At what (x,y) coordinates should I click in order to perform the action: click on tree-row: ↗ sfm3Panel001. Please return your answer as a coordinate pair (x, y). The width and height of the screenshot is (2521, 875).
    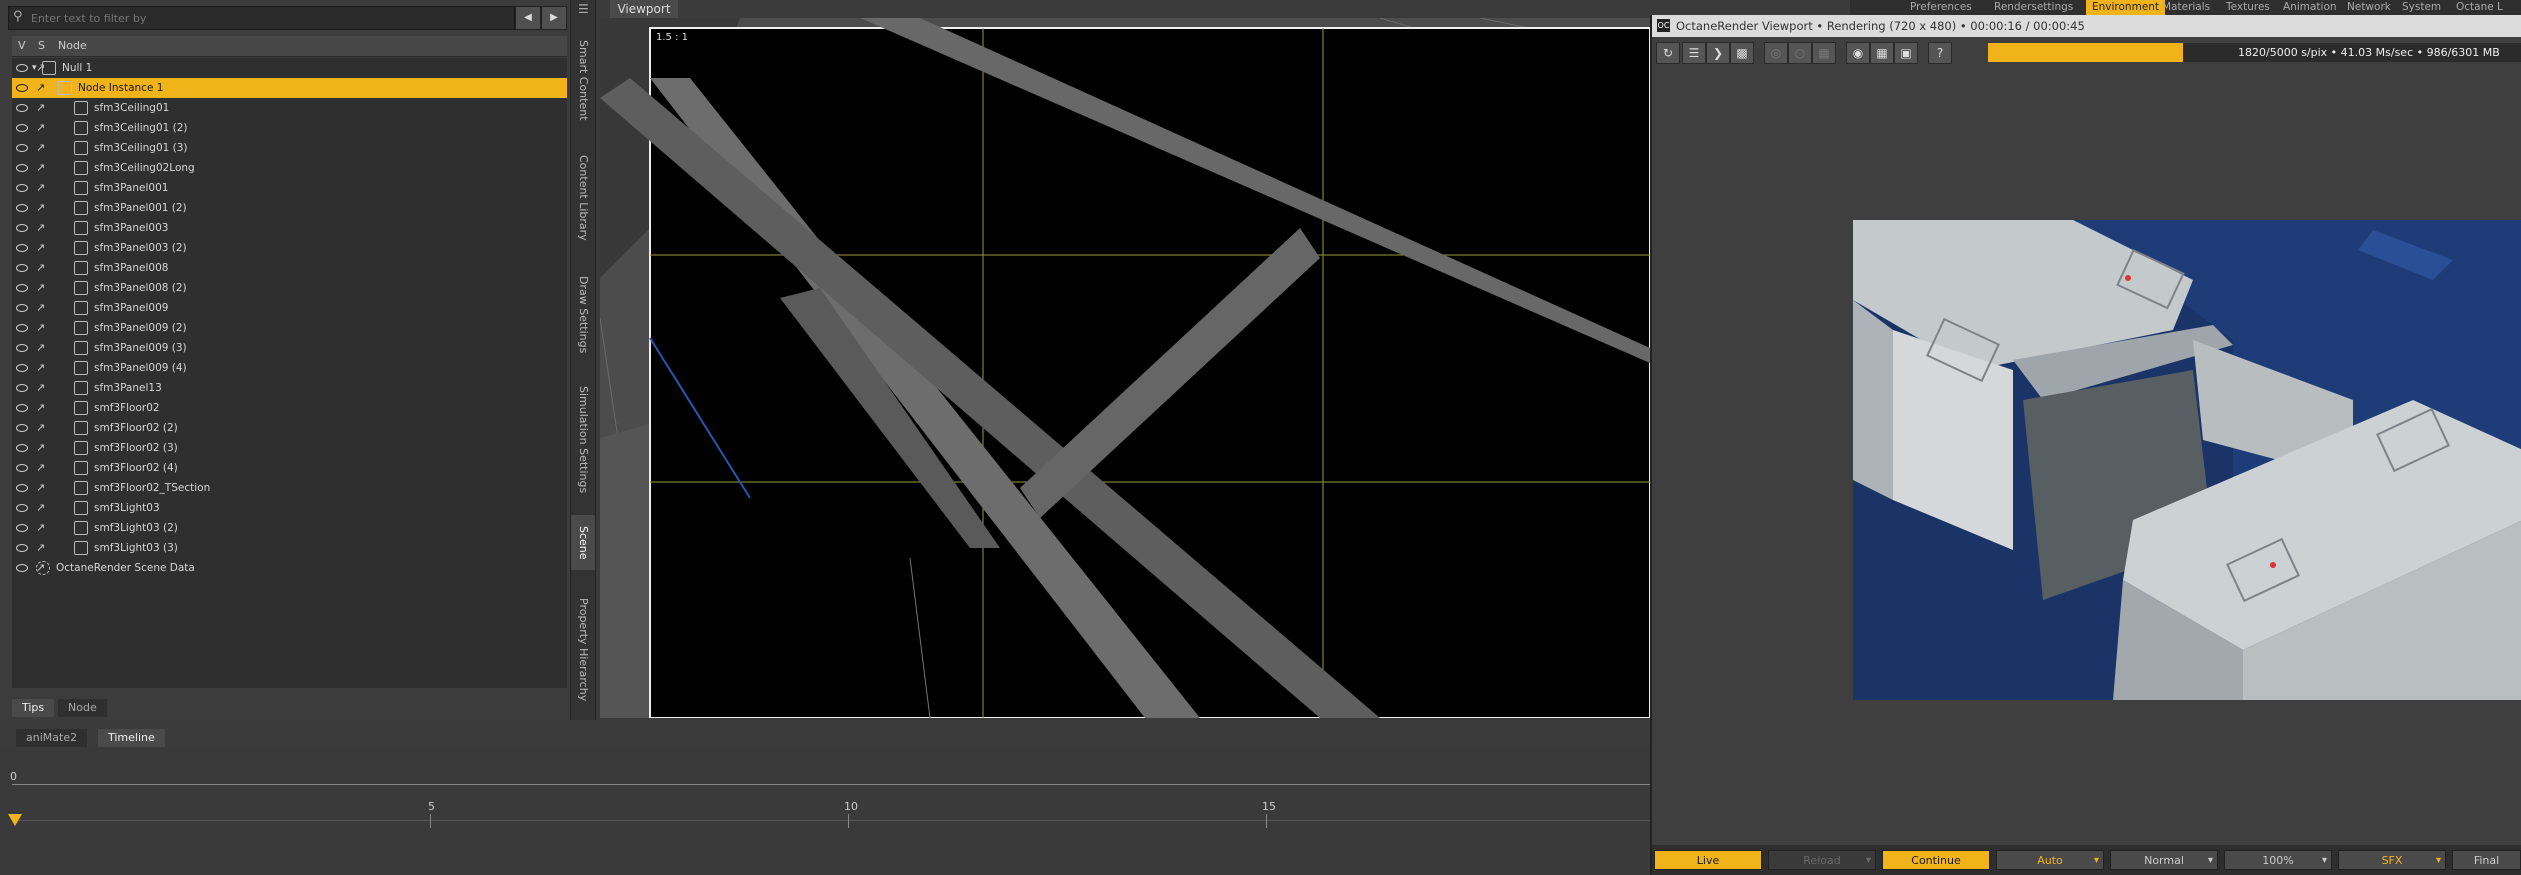
    Looking at the image, I should click on (289, 188).